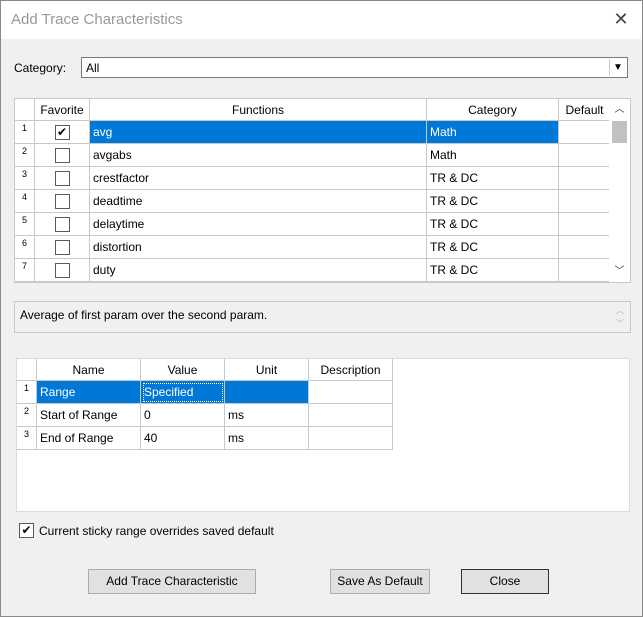 This screenshot has height=617, width=643. I want to click on table-row: 2 Start of Range 0 ms, so click(205, 415).